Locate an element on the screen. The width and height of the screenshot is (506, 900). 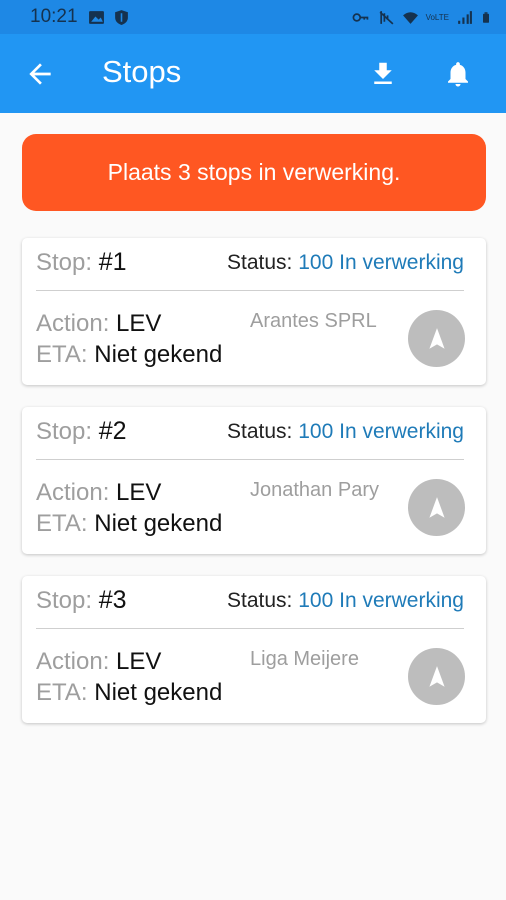
status-left-icons is located at coordinates (109, 17).